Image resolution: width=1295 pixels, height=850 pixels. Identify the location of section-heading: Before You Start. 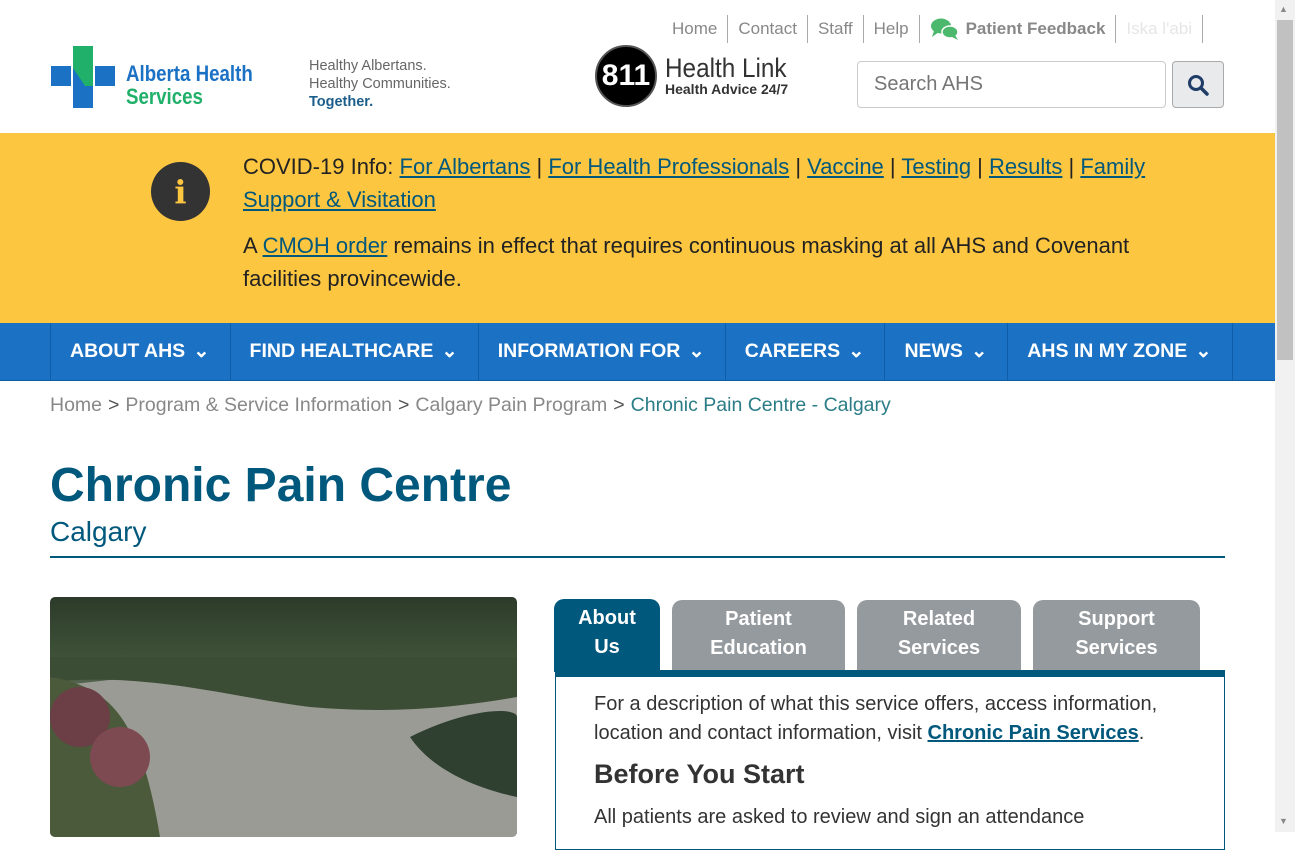
(699, 774).